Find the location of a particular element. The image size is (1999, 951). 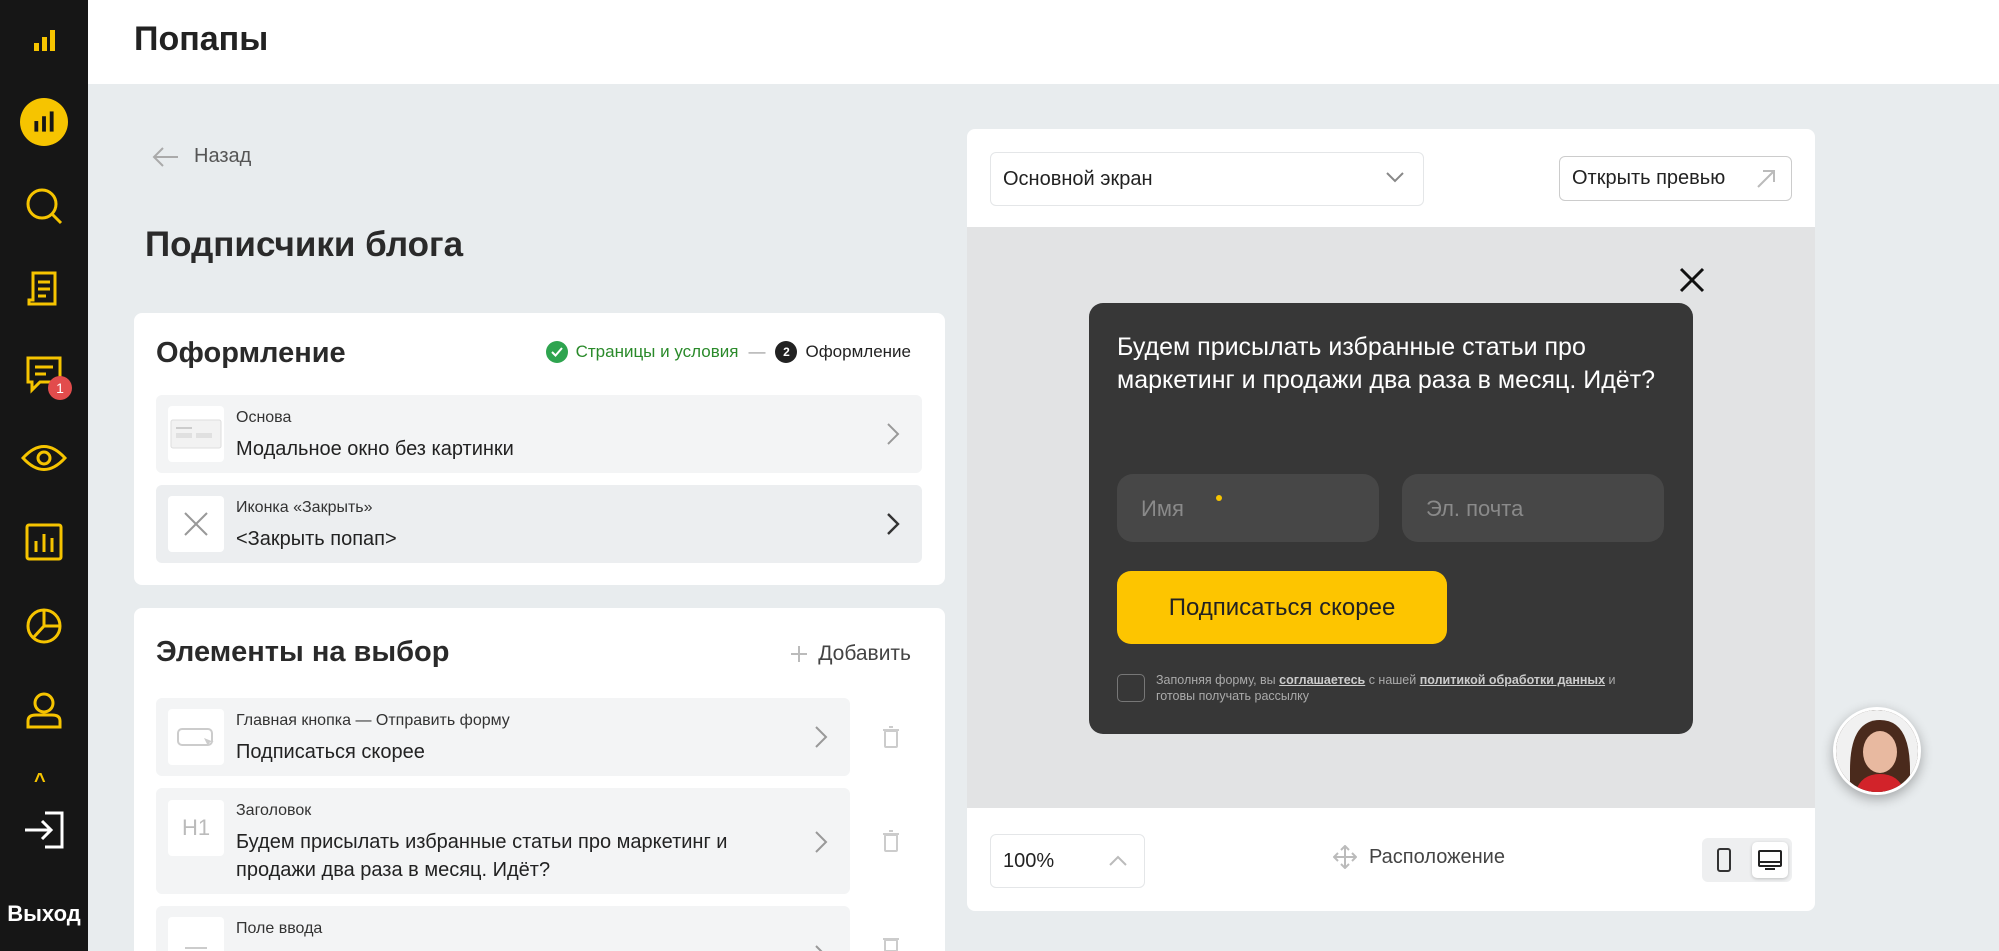

logo-icon is located at coordinates (44, 40).